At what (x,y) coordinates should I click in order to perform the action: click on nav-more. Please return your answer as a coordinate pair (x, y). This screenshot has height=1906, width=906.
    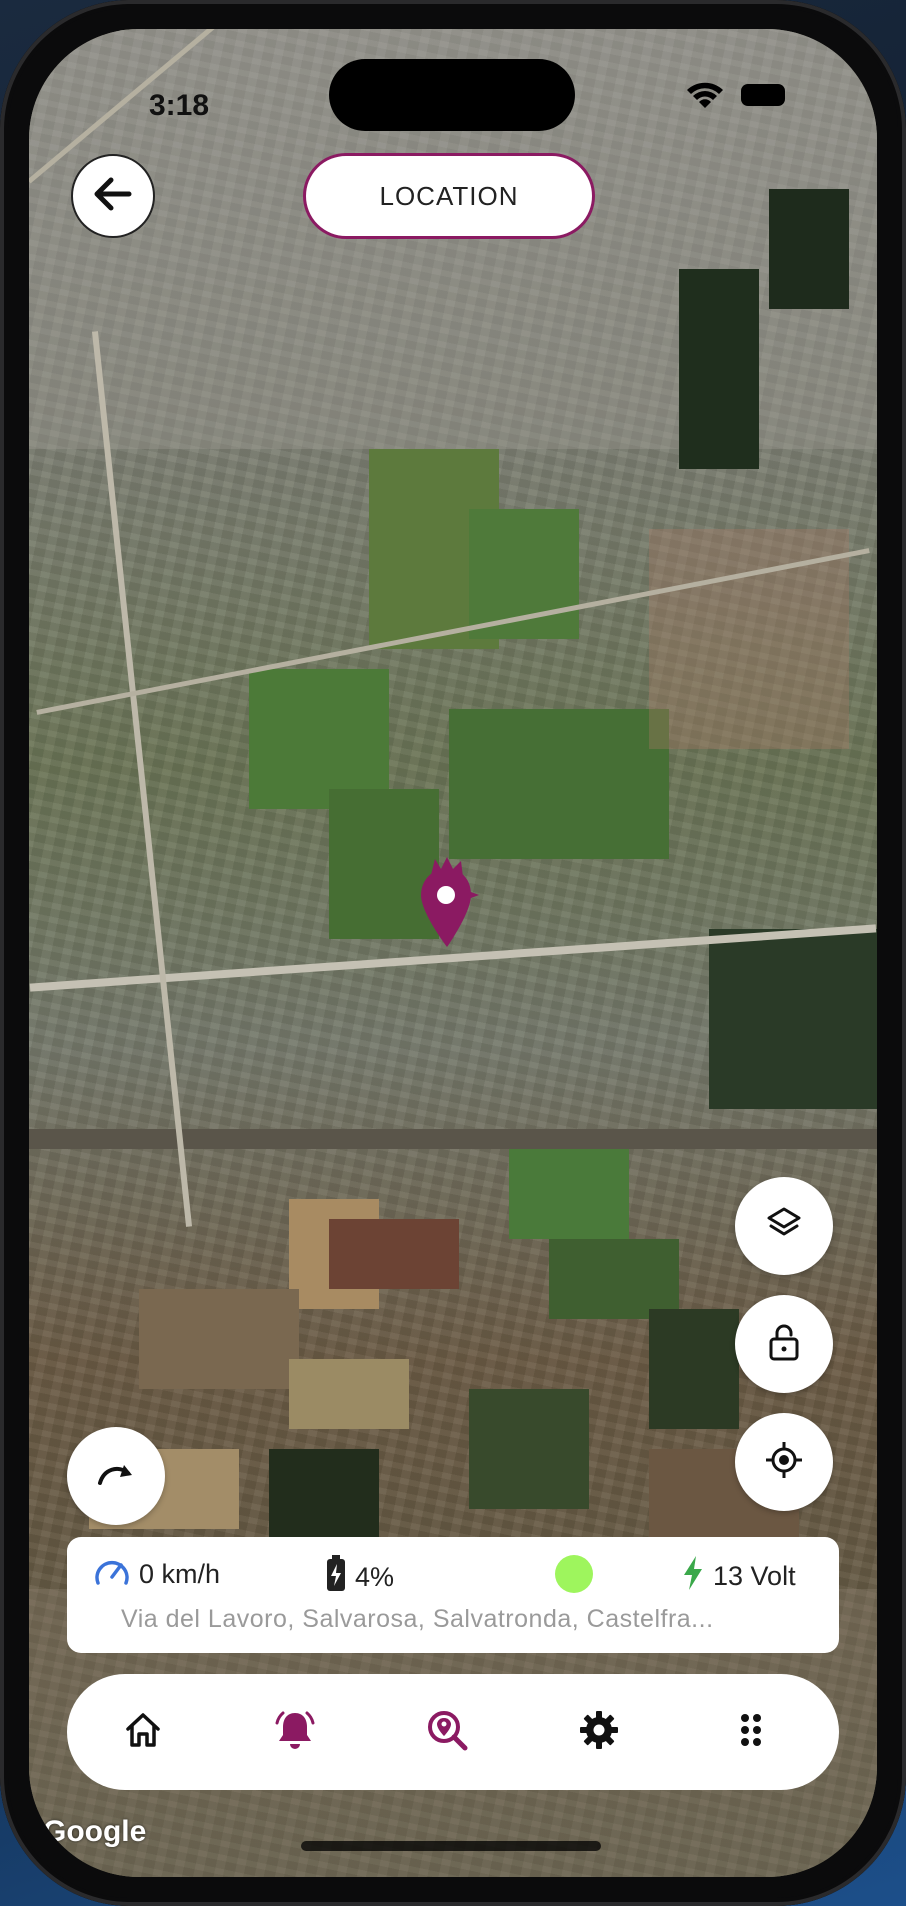
    Looking at the image, I should click on (751, 1732).